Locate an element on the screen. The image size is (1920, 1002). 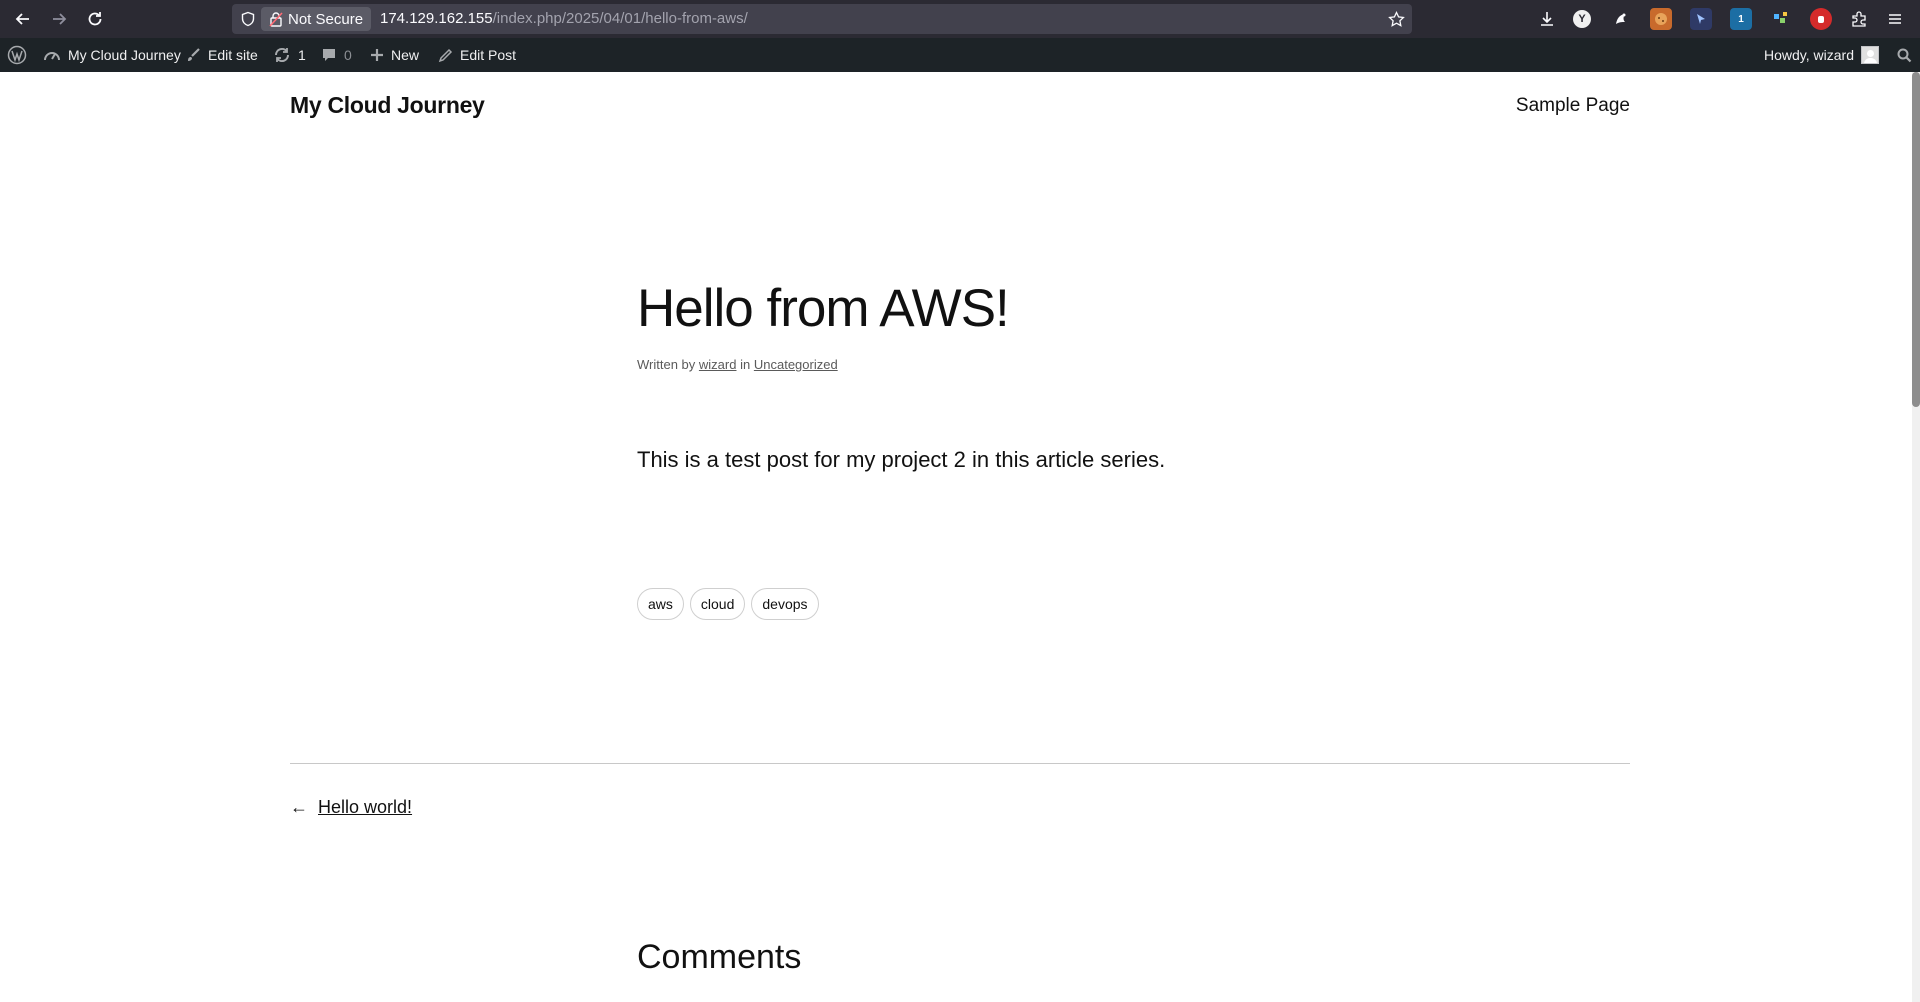
admin-bar-edit-site: Edit site is located at coordinates (221, 55).